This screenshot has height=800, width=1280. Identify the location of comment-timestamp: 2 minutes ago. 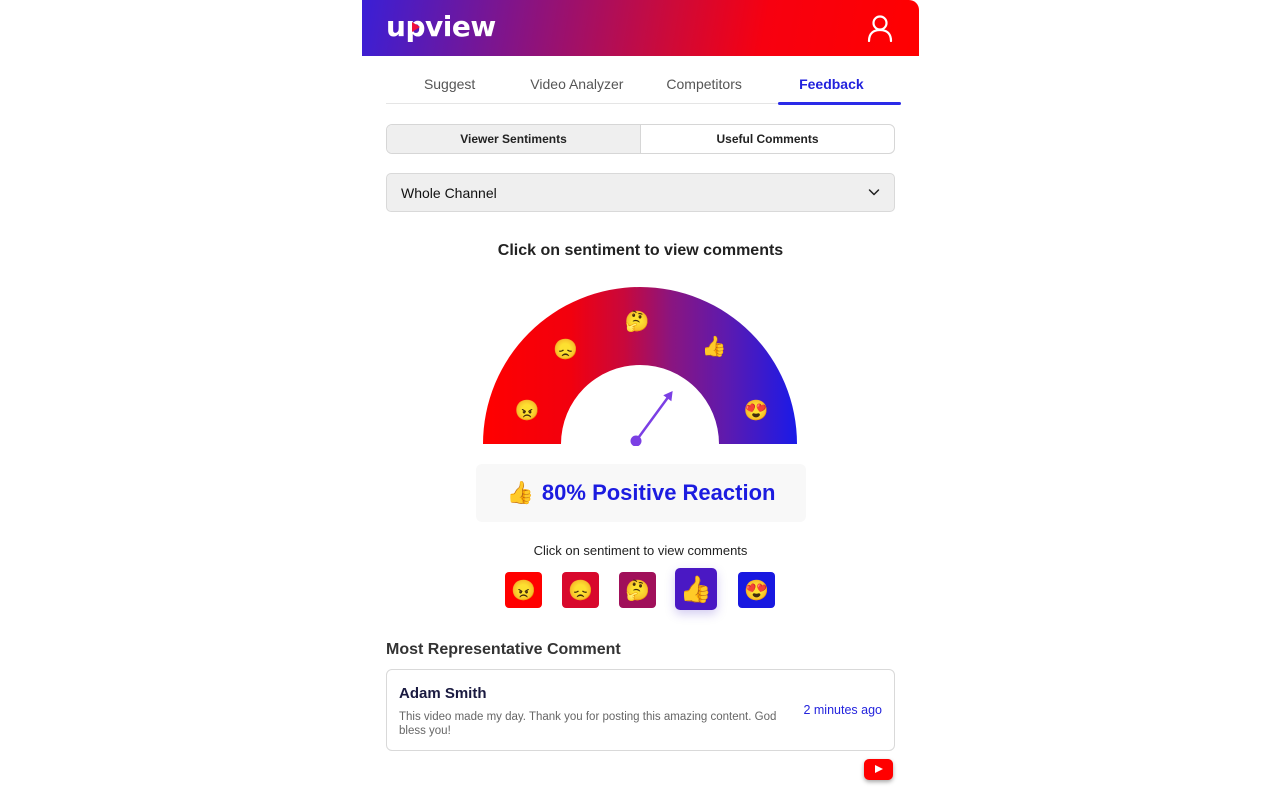
(842, 710).